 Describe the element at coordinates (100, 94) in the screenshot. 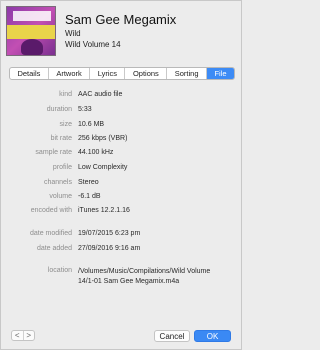

I see `kind-value: AAC audio file` at that location.